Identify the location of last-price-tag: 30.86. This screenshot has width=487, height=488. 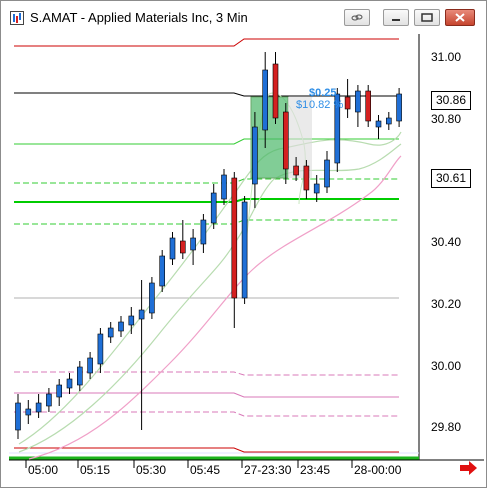
(451, 100).